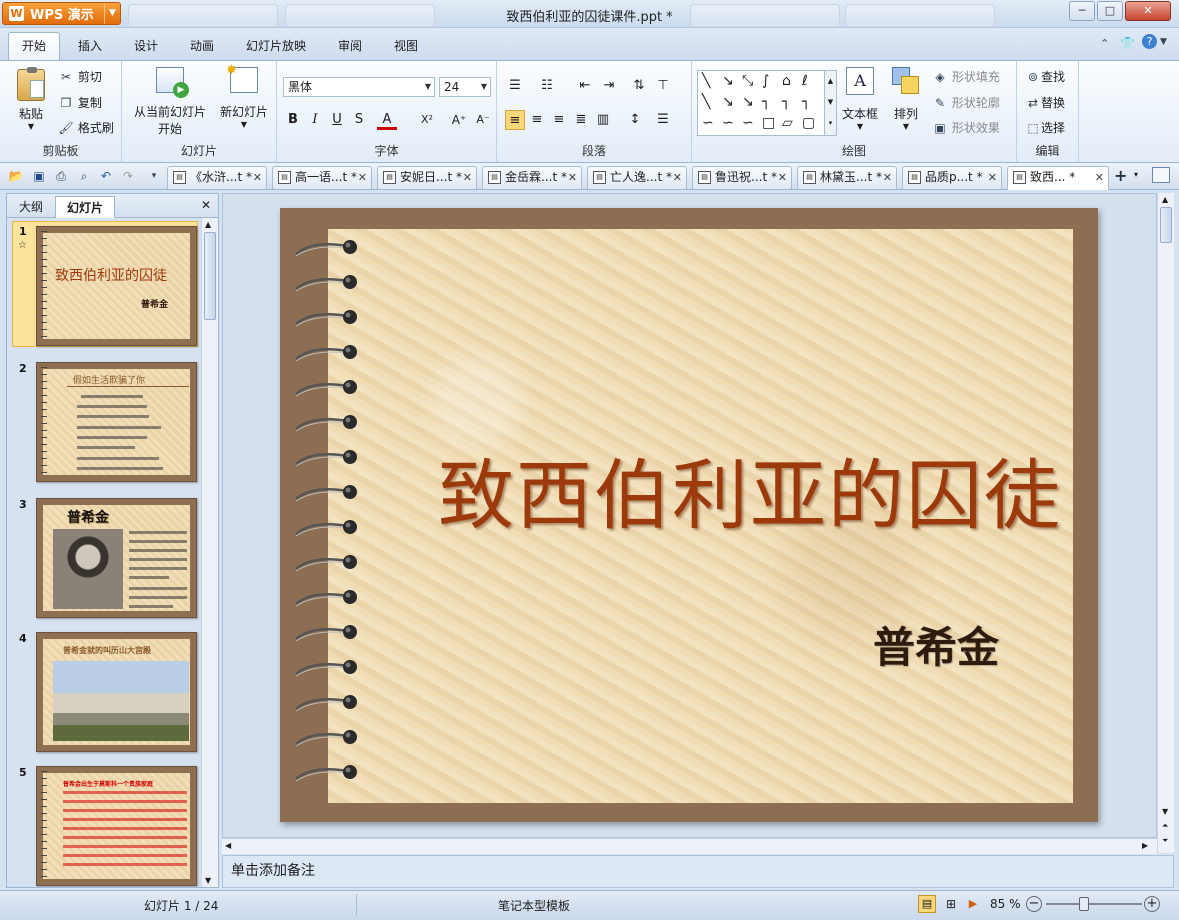  Describe the element at coordinates (228, 845) in the screenshot. I see `scroll-left-icon: ◀` at that location.